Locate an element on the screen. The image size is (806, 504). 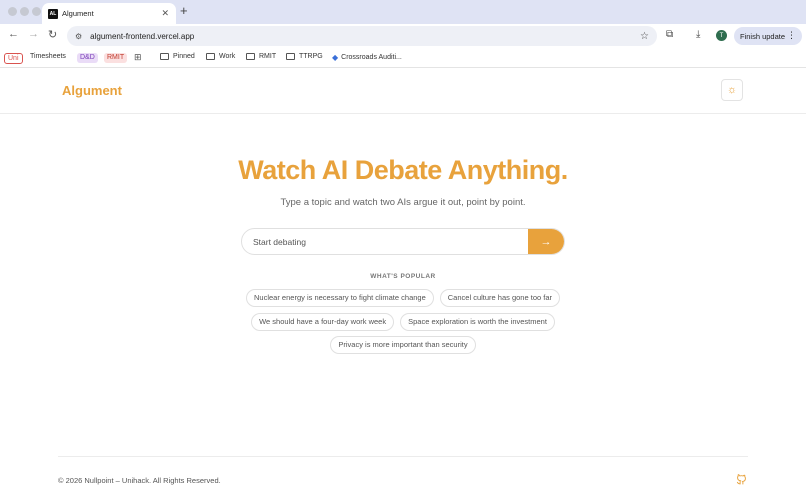
debate-topic-input is located at coordinates (386, 241).